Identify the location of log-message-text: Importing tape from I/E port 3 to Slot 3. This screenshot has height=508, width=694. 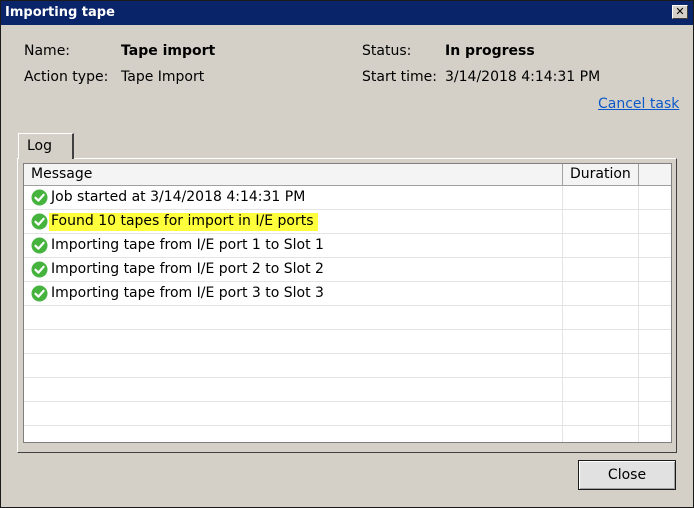
(187, 293).